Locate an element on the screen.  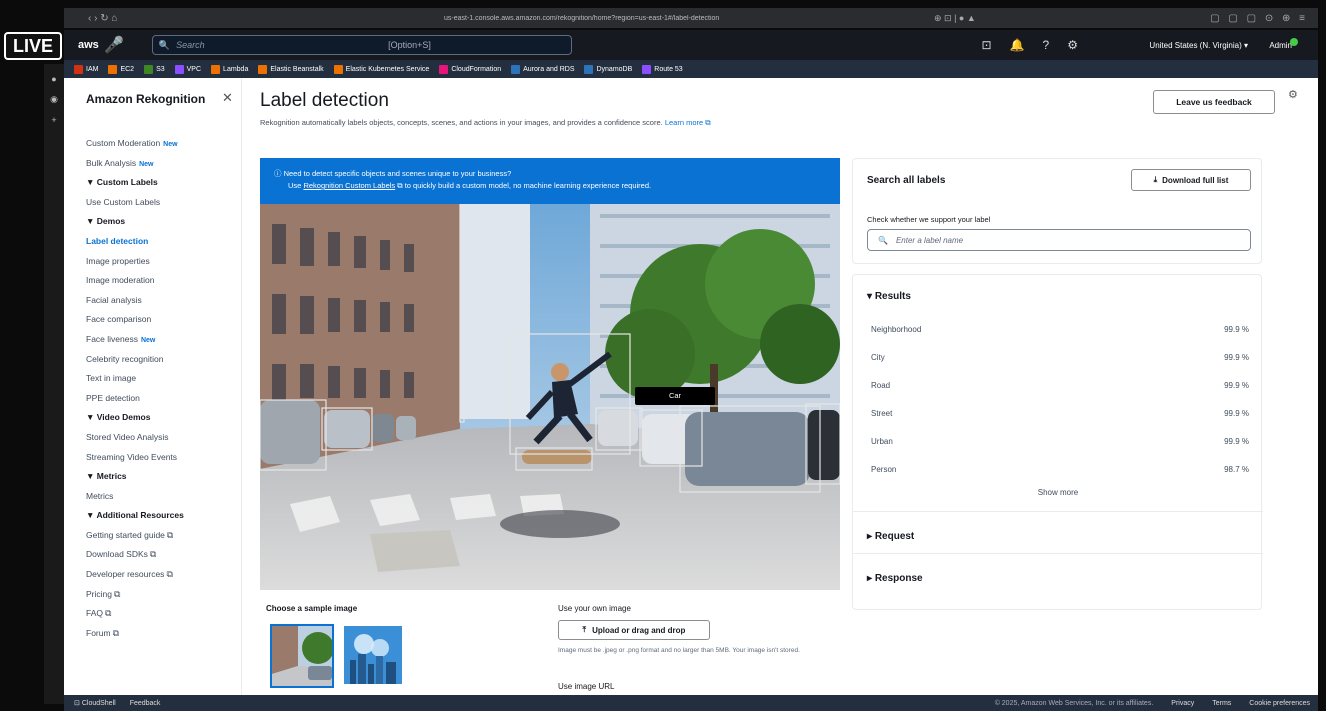
sidebar-item: Face comparison is located at coordinates (161, 320).